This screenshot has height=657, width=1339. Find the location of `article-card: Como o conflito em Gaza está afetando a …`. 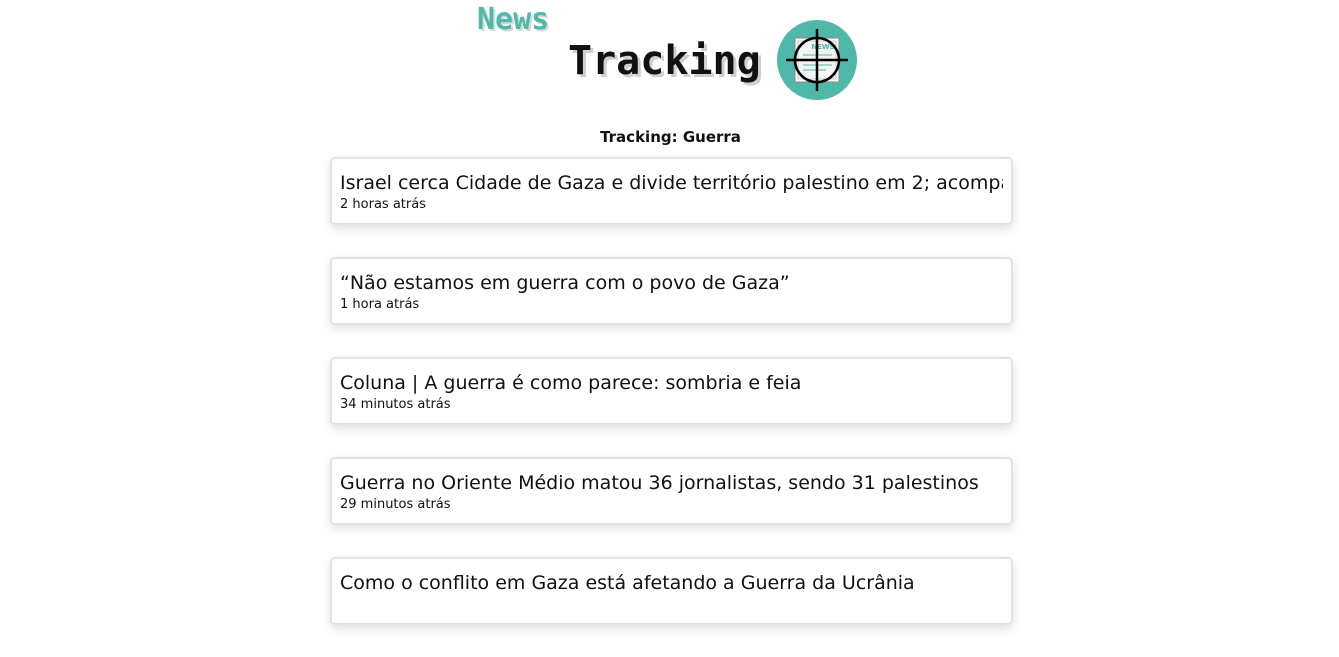

article-card: Como o conflito em Gaza está afetando a … is located at coordinates (671, 591).